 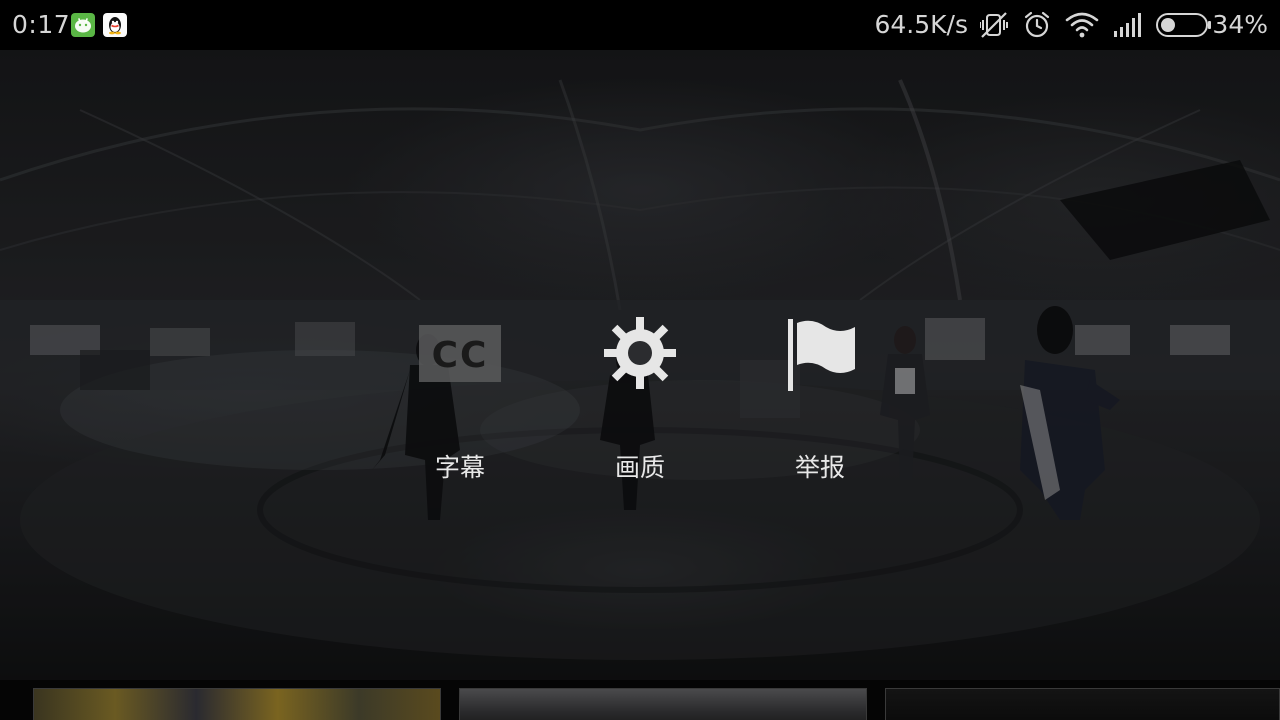 I want to click on quality-option-label: 画质, so click(x=639, y=467).